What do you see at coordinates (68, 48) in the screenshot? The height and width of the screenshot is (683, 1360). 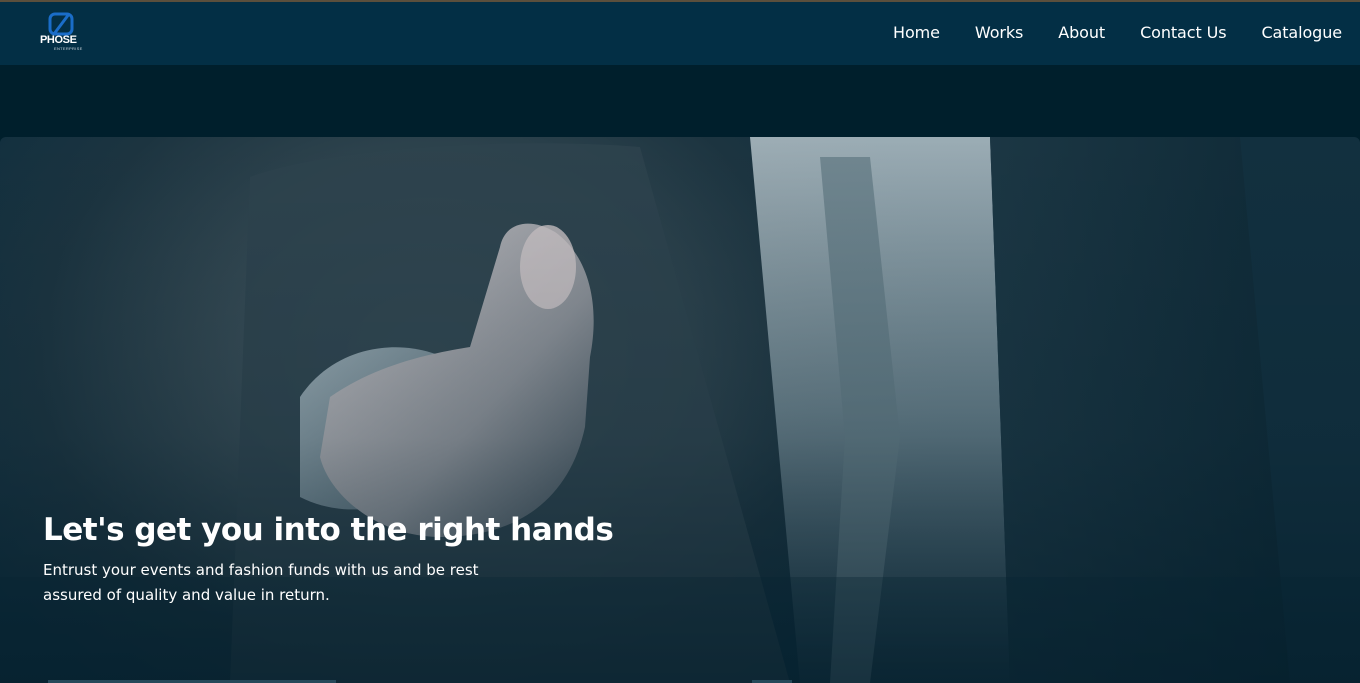 I see `brand-subtitle: ENTERPRISE` at bounding box center [68, 48].